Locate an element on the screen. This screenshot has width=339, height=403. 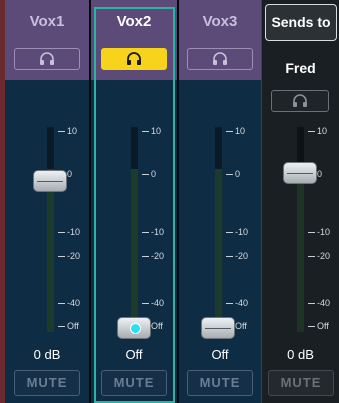
fader-level: 0 dB is located at coordinates (47, 354).